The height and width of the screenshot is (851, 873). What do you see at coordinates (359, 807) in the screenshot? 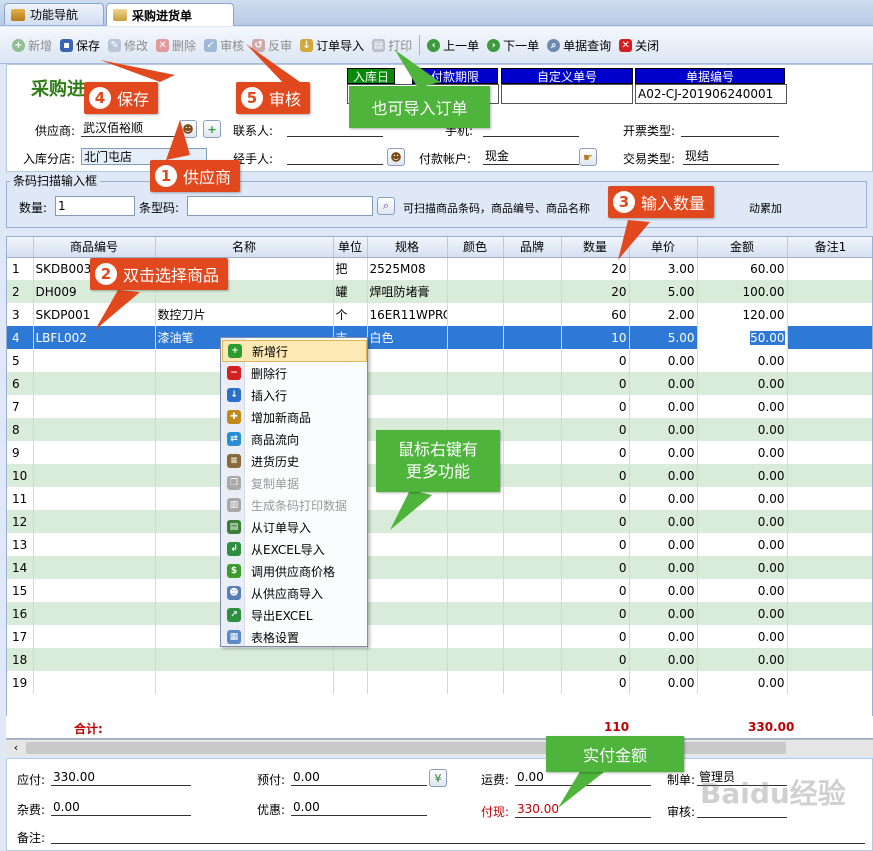
I see `discount-field: 0.00` at bounding box center [359, 807].